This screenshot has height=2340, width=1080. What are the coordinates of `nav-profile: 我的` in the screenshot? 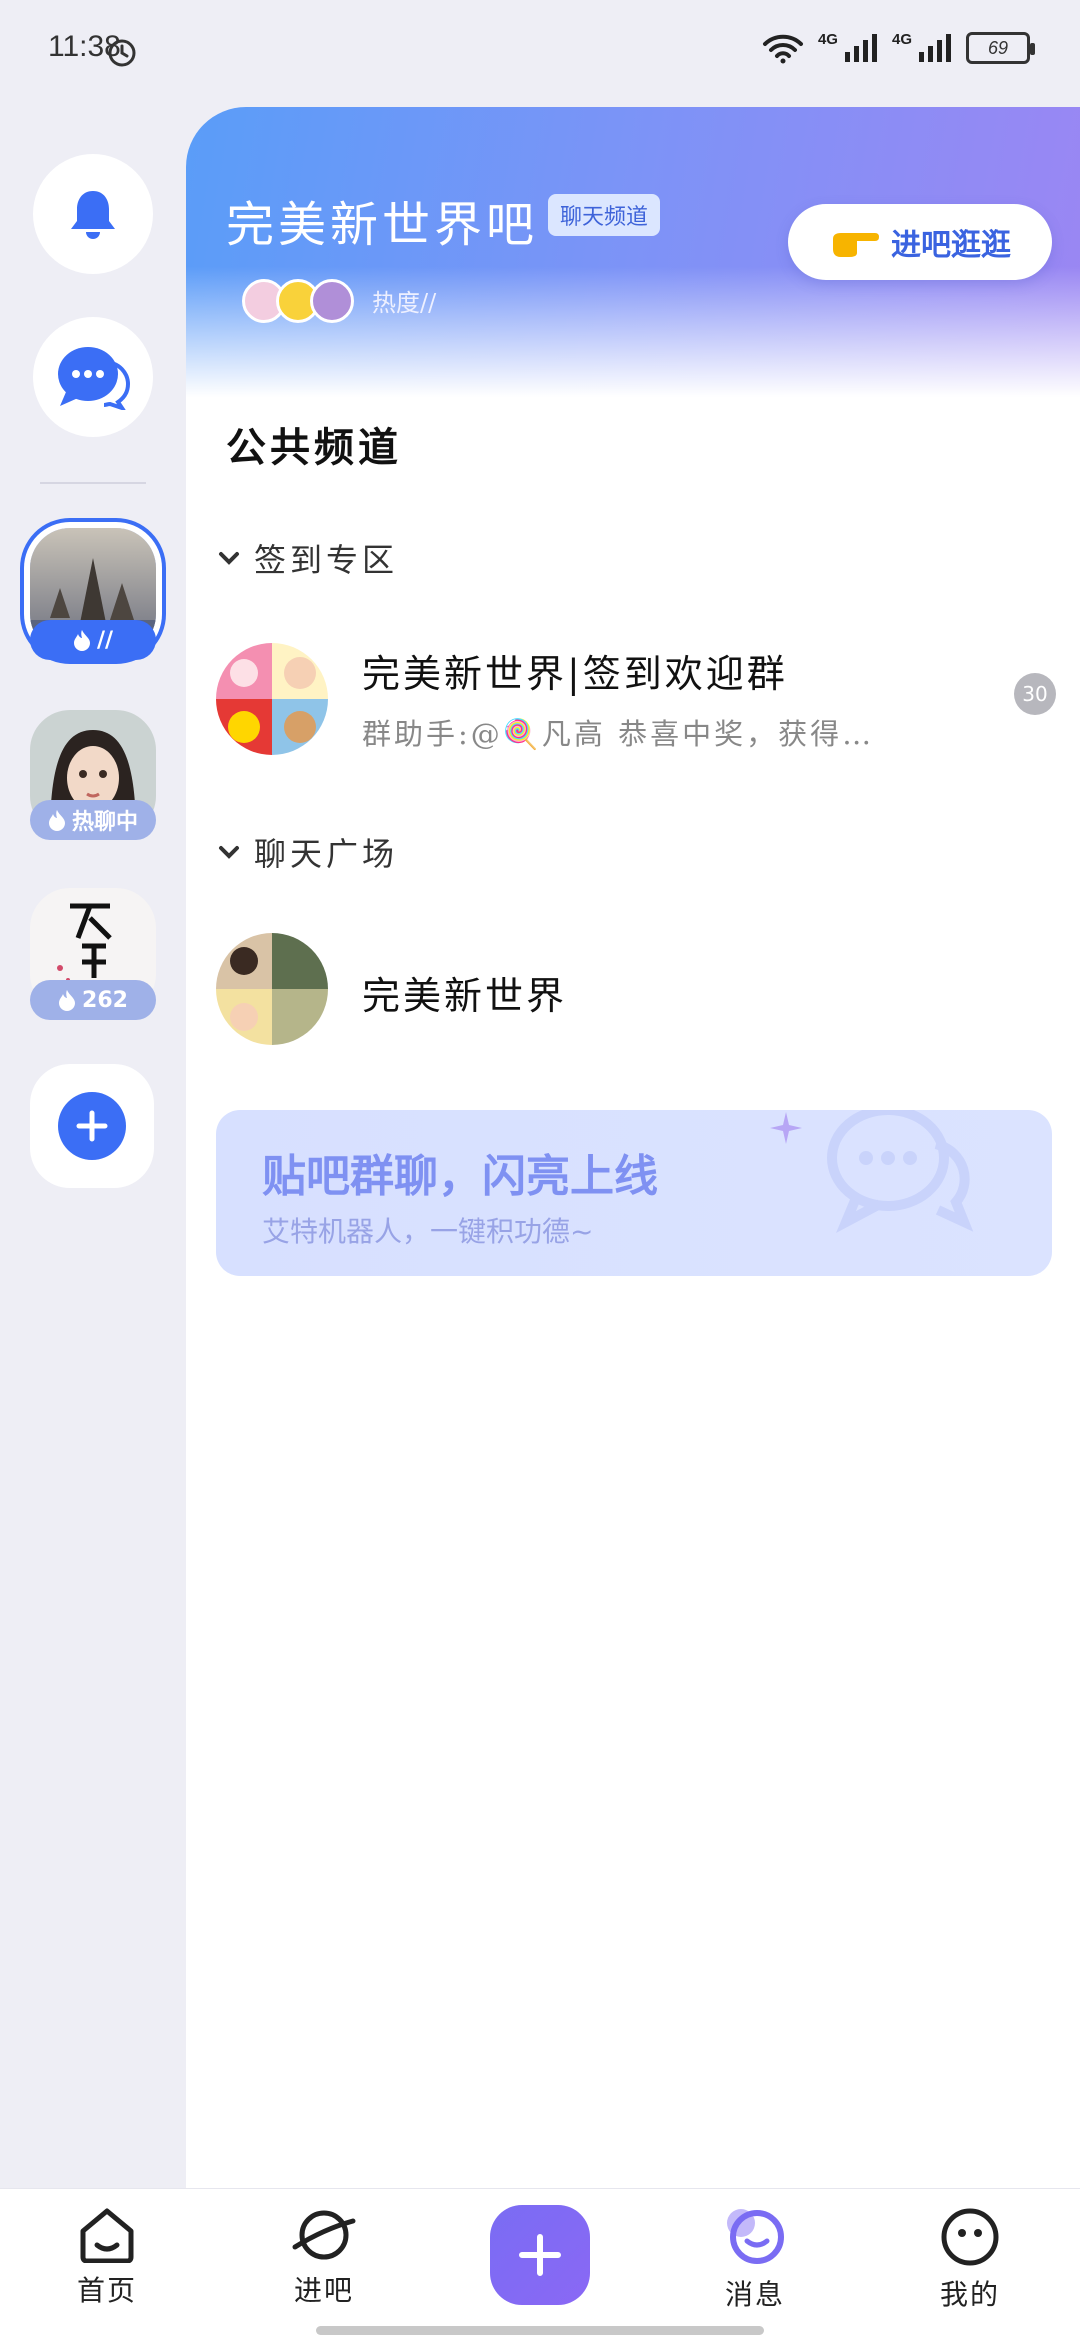 It's located at (970, 2260).